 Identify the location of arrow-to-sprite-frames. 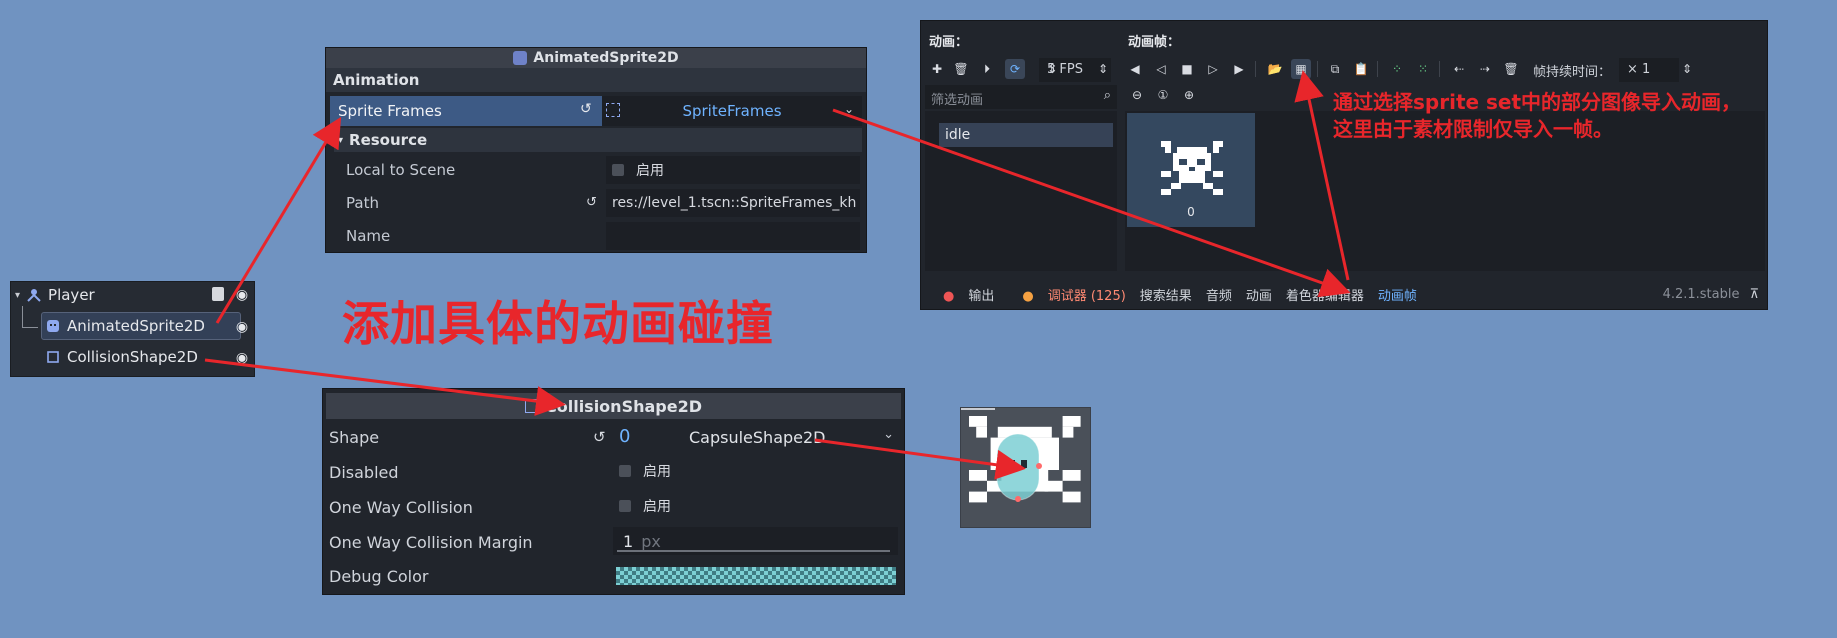
(278, 220).